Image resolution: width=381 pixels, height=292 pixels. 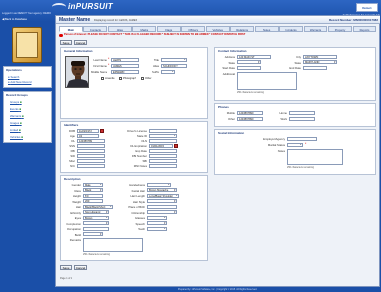 I want to click on tab-relations: Relations, so click(x=242, y=29).